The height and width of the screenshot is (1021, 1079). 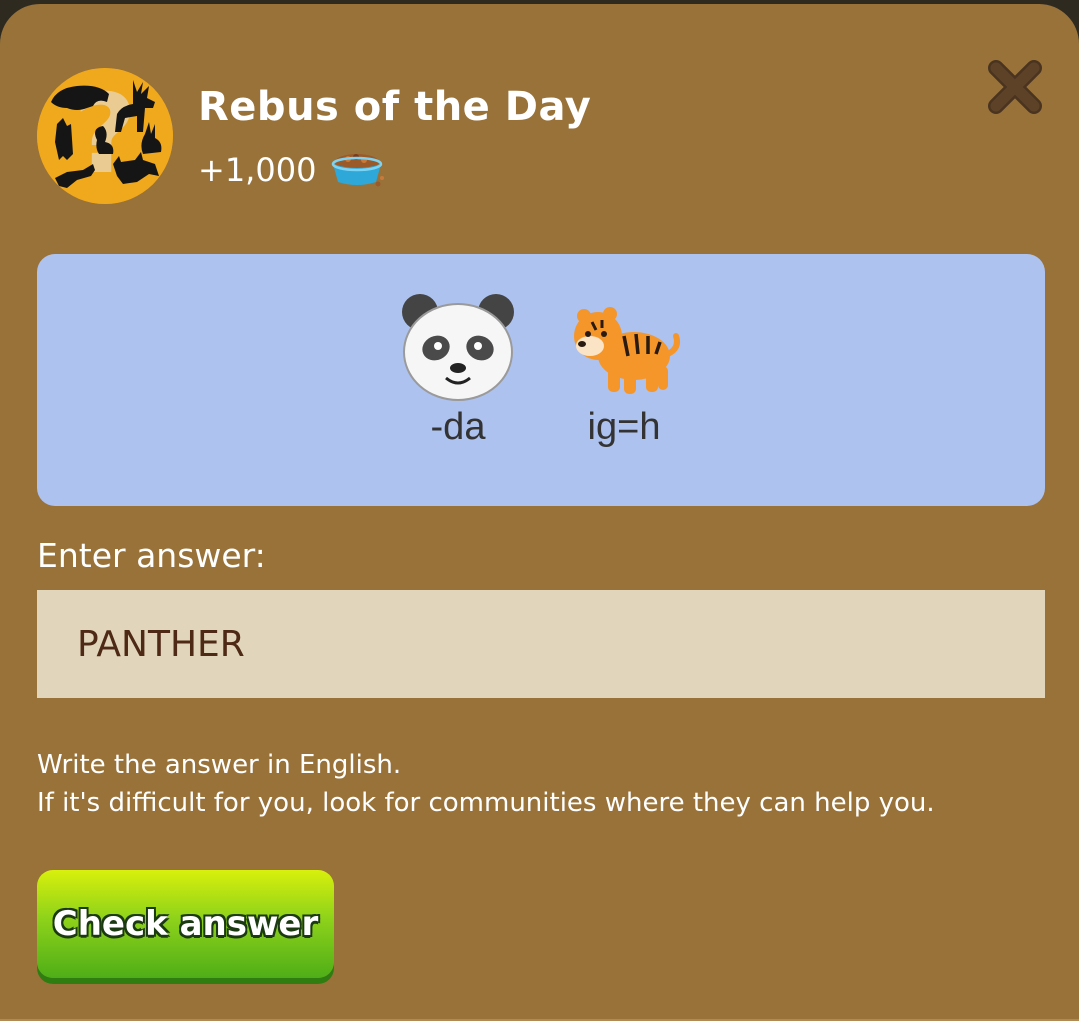 I want to click on rebus-item-panda: -da, so click(x=458, y=370).